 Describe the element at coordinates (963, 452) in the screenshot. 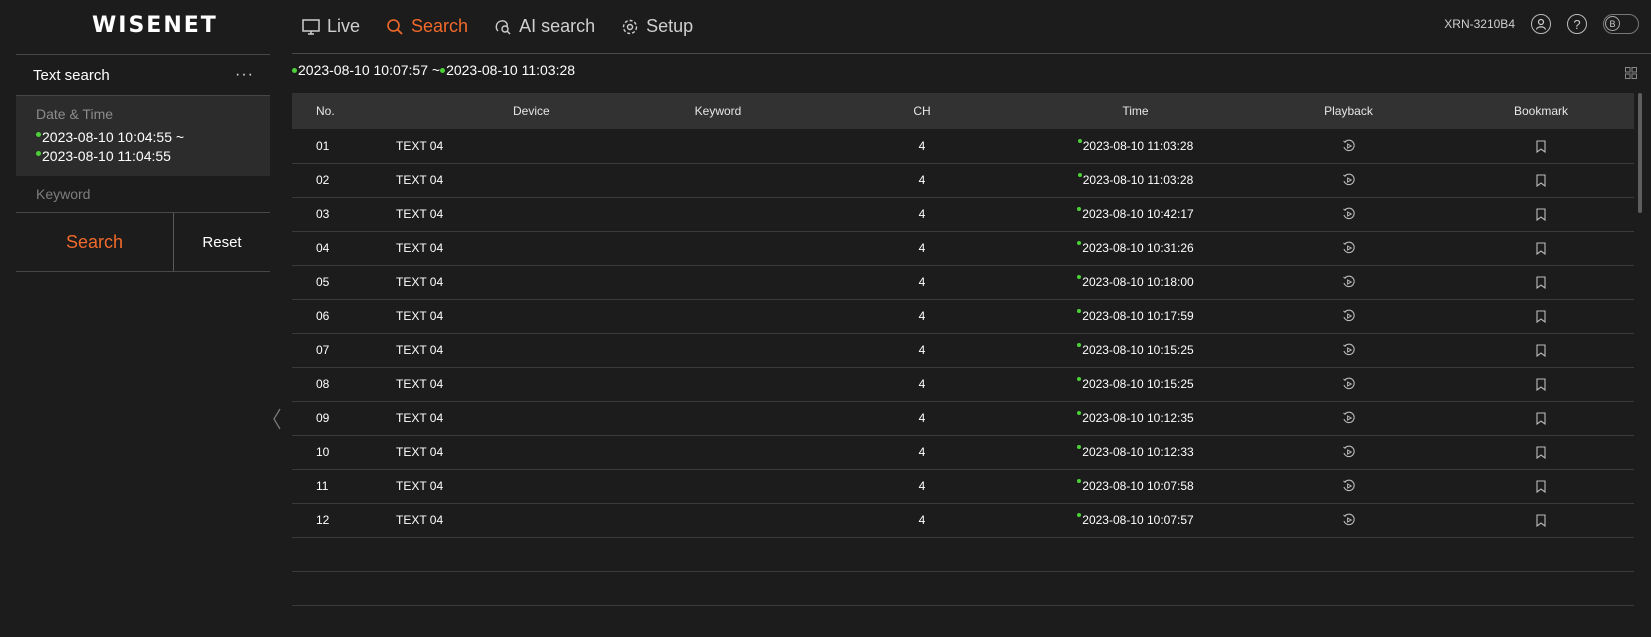

I see `table-row: 10 TEXT 04 4 2023-08-10 10:12:33` at that location.